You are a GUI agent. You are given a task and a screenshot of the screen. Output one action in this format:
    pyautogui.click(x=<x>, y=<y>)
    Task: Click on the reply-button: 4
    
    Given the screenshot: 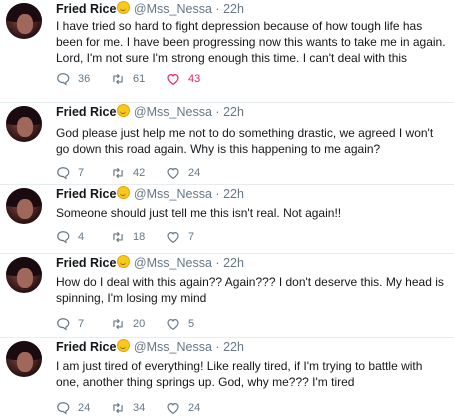 What is the action you would take?
    pyautogui.click(x=83, y=237)
    